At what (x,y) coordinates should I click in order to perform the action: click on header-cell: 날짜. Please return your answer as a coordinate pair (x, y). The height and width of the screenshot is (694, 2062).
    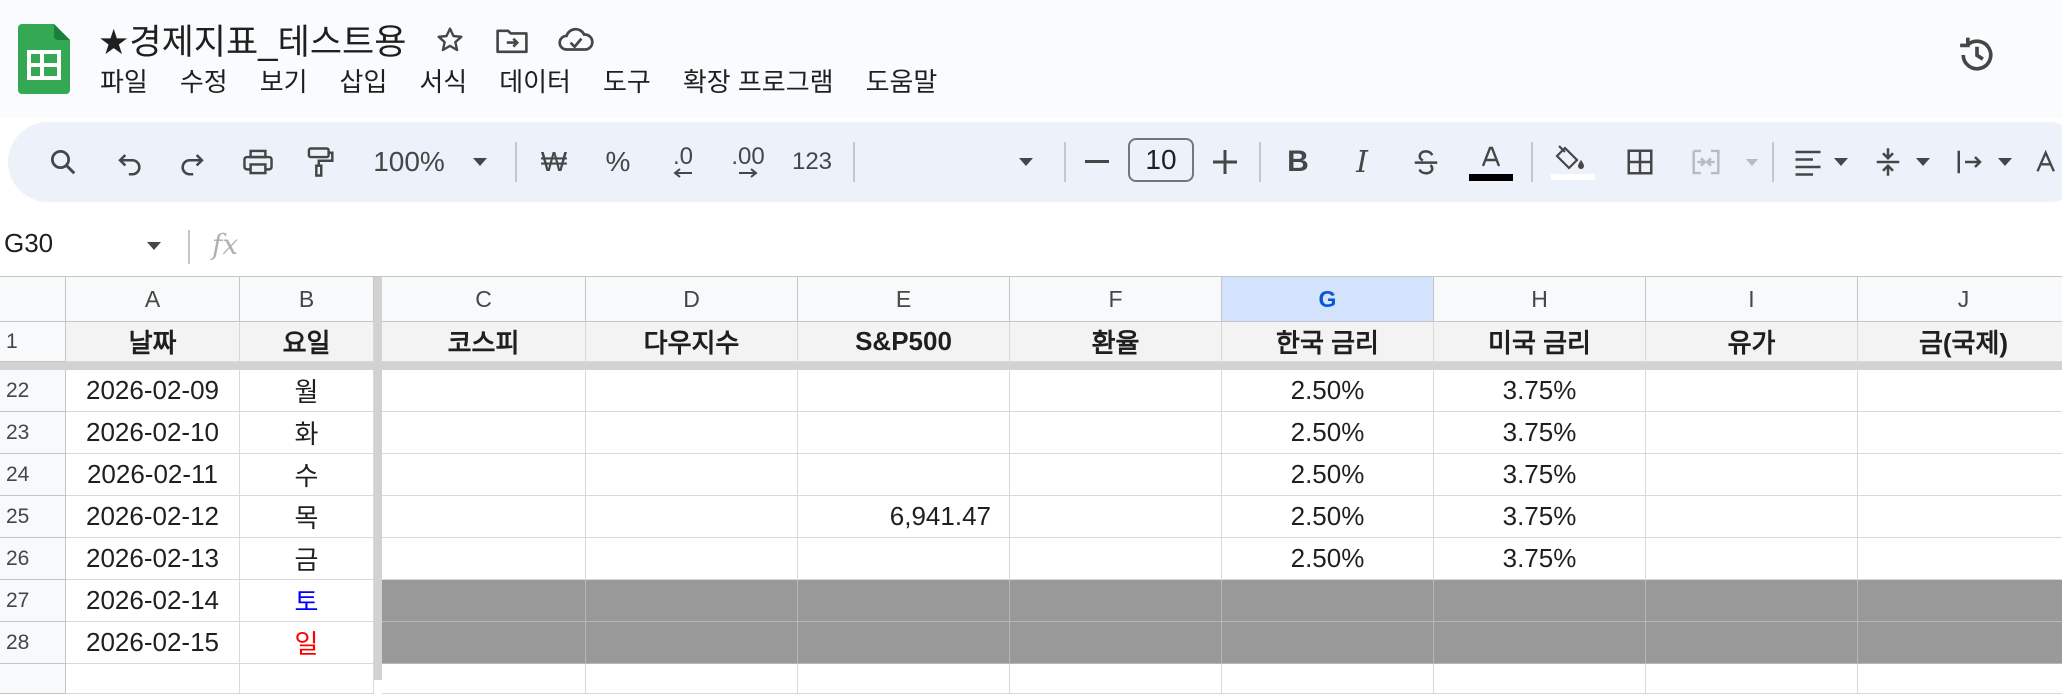
    Looking at the image, I should click on (153, 342).